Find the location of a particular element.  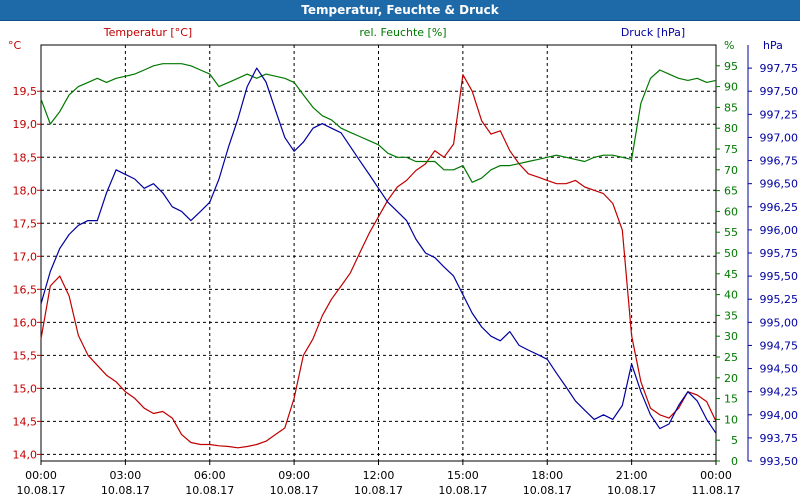

humidity-tick-label: 10 is located at coordinates (731, 419).